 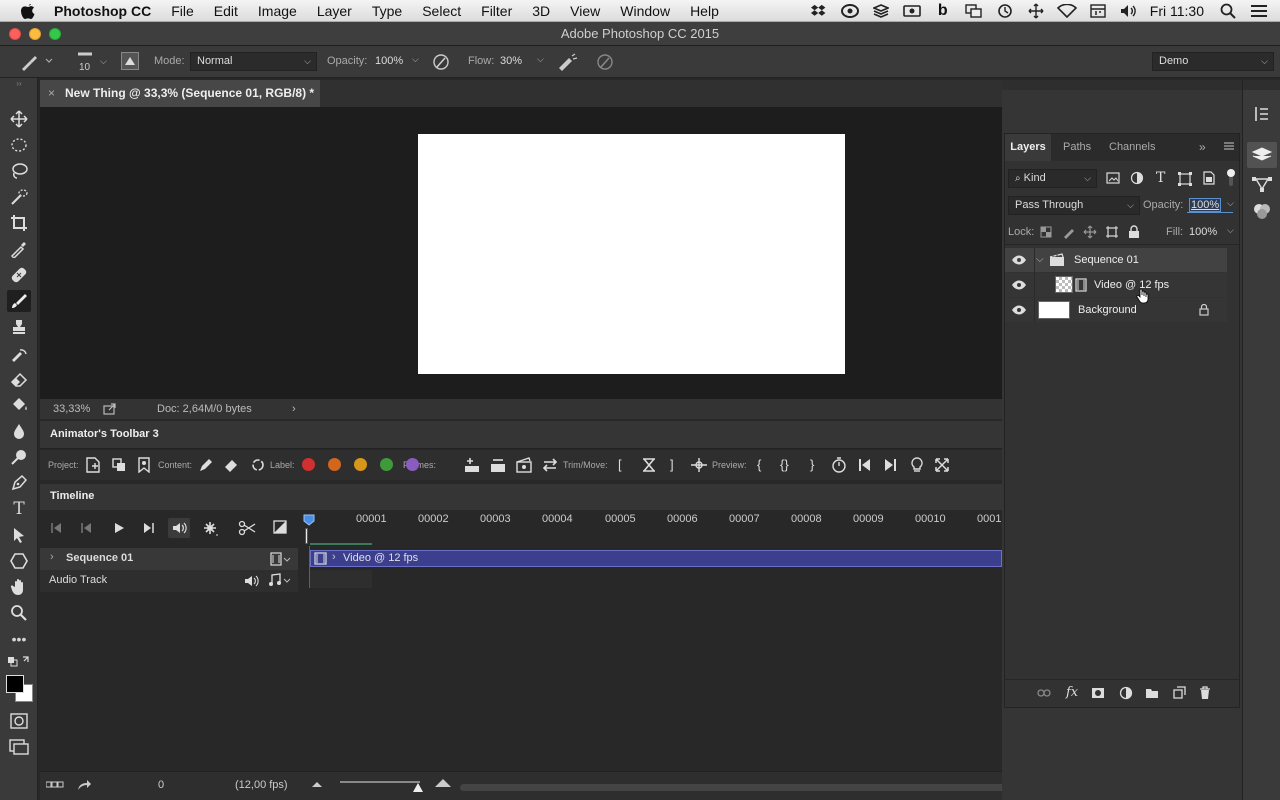 What do you see at coordinates (294, 409) in the screenshot?
I see `status-menu-chevron-icon: ›` at bounding box center [294, 409].